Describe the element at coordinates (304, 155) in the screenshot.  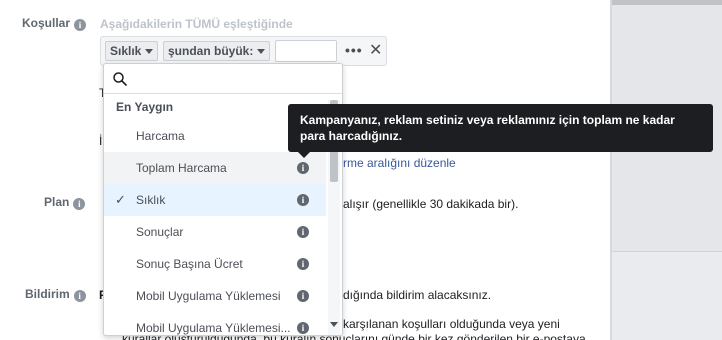
I see `tooltip-arrow` at that location.